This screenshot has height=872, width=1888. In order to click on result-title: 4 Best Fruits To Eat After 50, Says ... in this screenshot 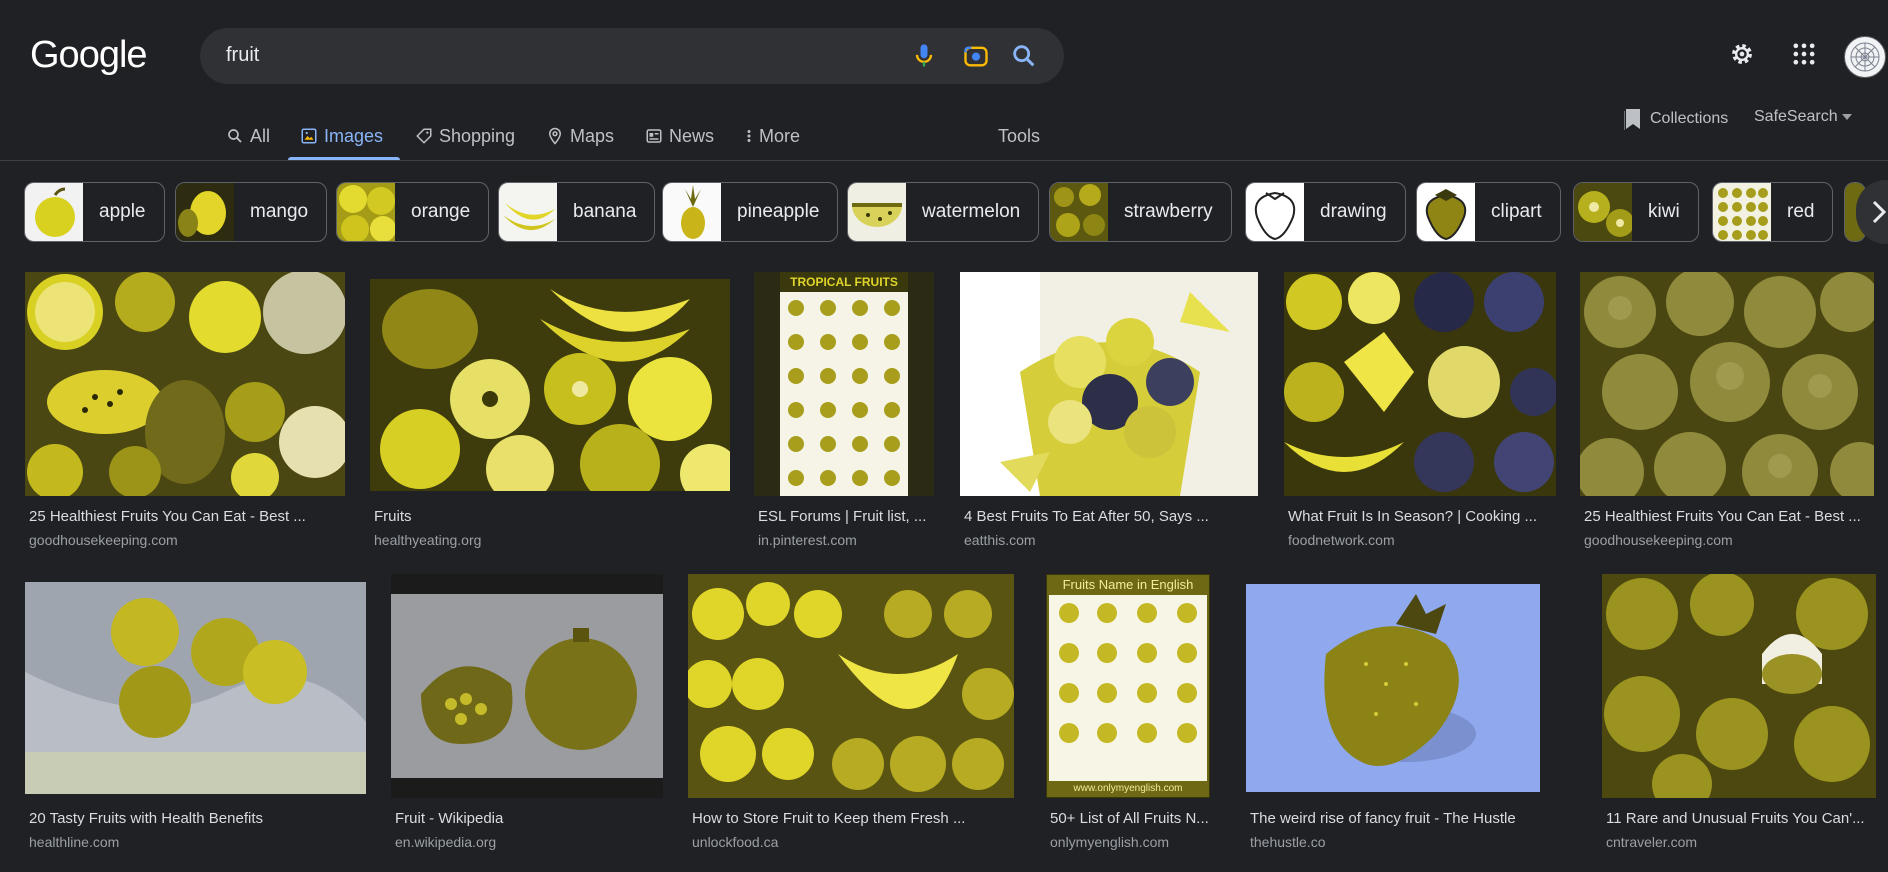, I will do `click(1086, 516)`.